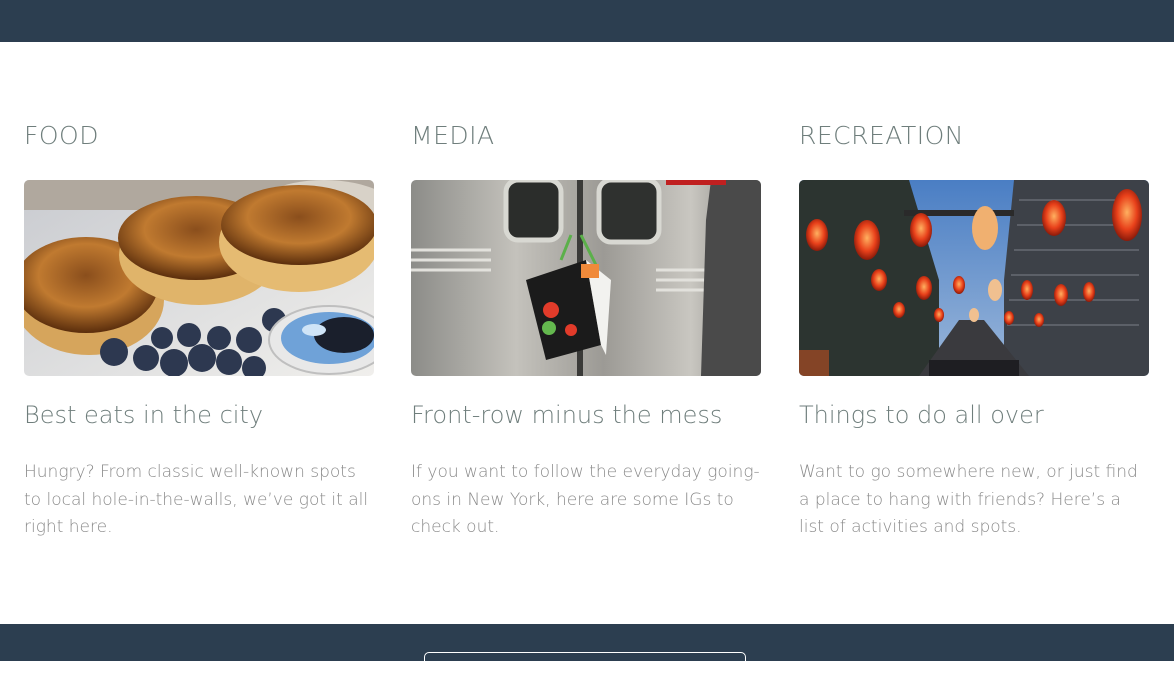  What do you see at coordinates (974, 278) in the screenshot?
I see `recreation-image` at bounding box center [974, 278].